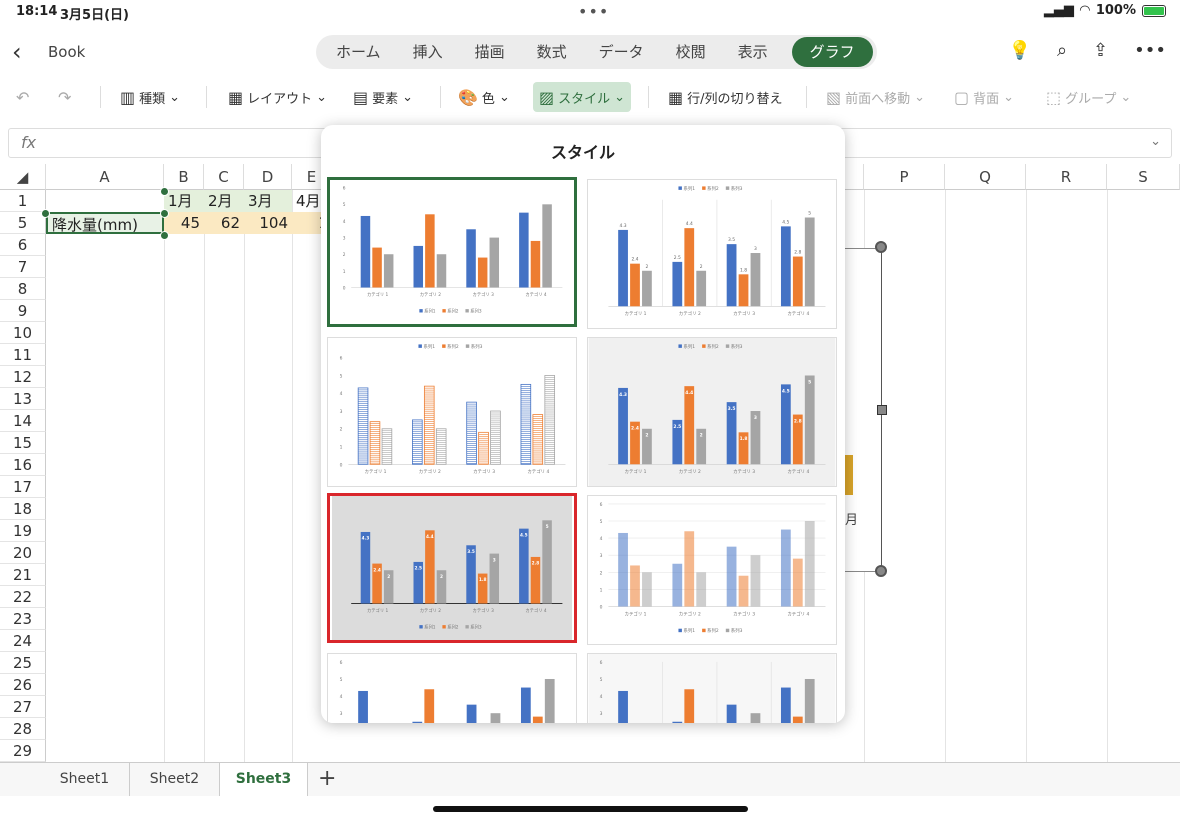  I want to click on style-option-3: 0 1 2 3 4 5 6 カテゴリ 1 カテゴリ 2 カテゴリ 3 カテゴリ 4 系列1 系列2 系列3, so click(452, 412).